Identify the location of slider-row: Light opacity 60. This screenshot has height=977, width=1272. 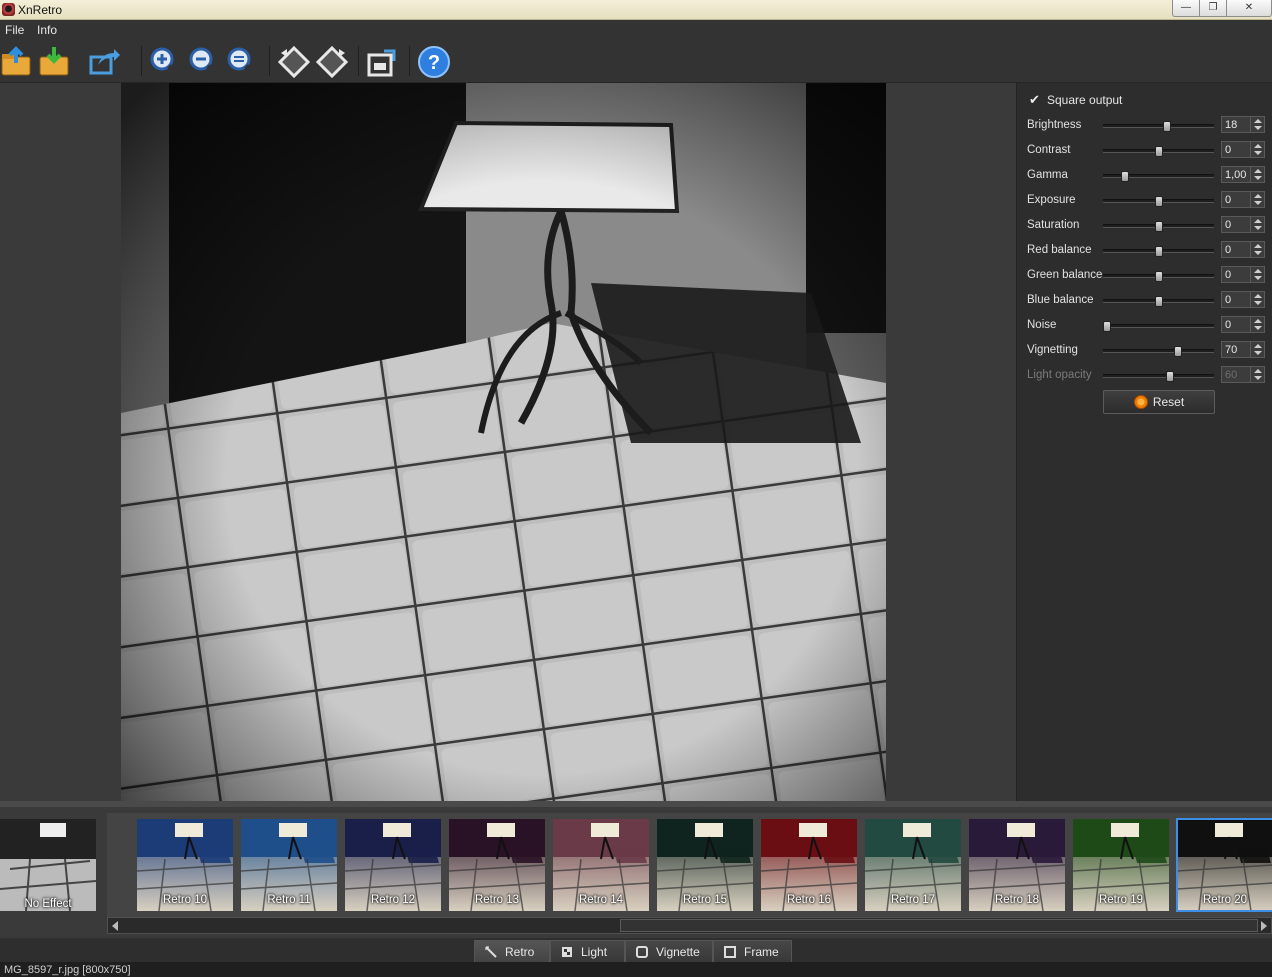
(1147, 376).